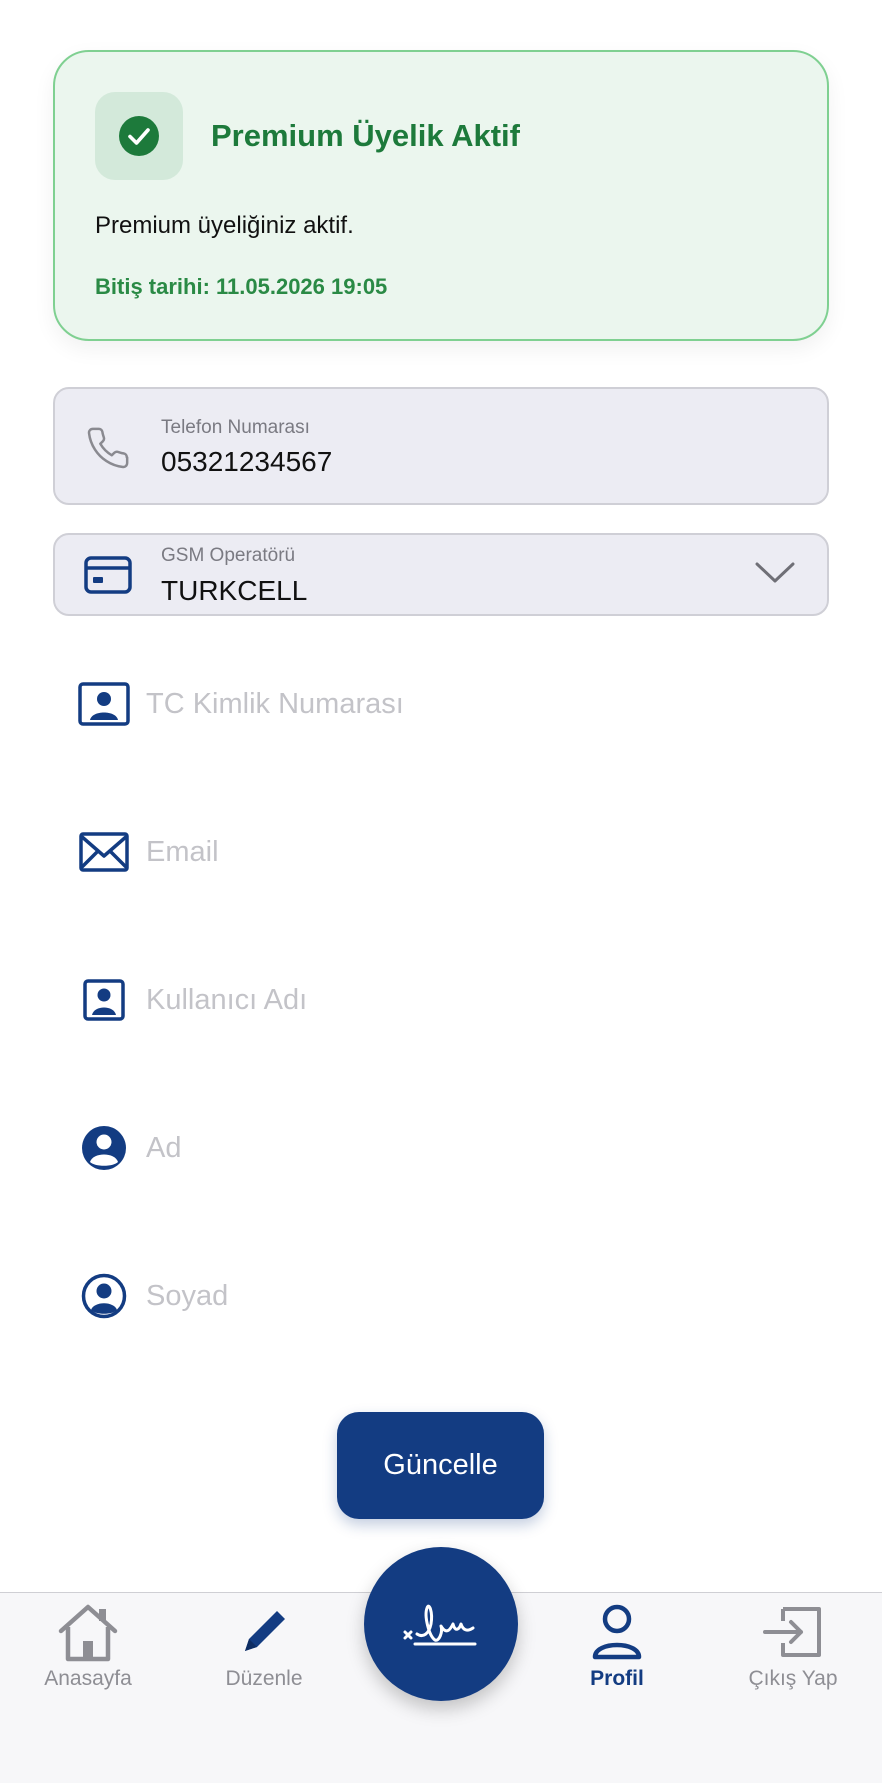  Describe the element at coordinates (108, 448) in the screenshot. I see `phone-icon` at that location.